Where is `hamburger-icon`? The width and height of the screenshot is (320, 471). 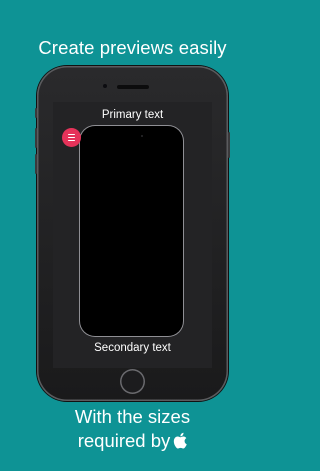 hamburger-icon is located at coordinates (71, 134).